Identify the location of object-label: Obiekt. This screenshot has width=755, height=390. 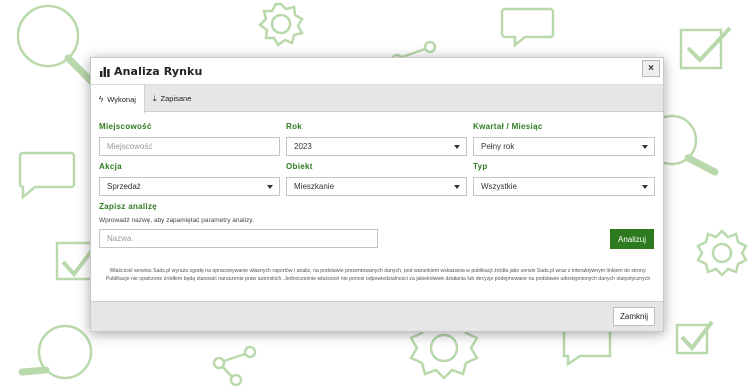
(299, 166).